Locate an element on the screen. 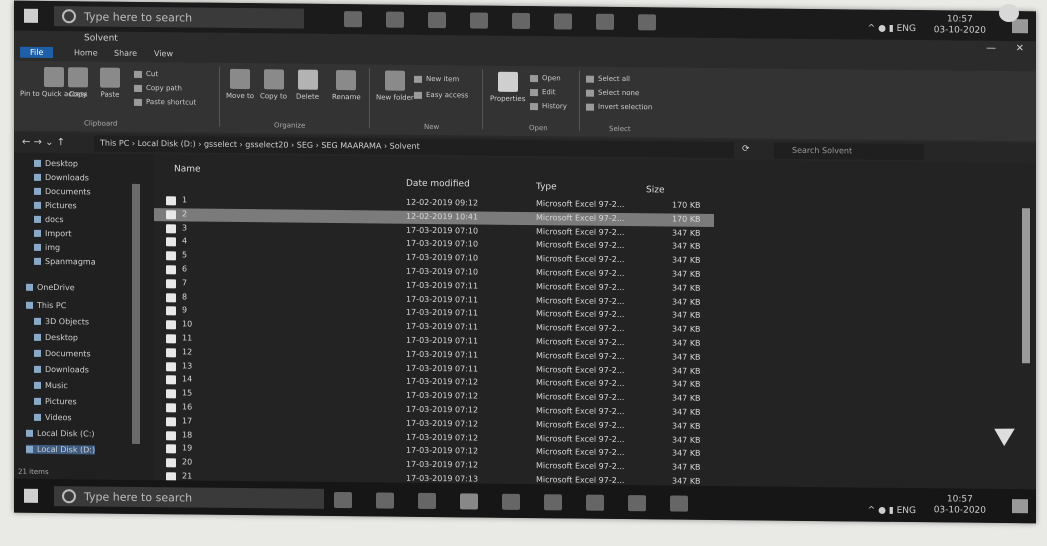  history-button: History is located at coordinates (548, 106).